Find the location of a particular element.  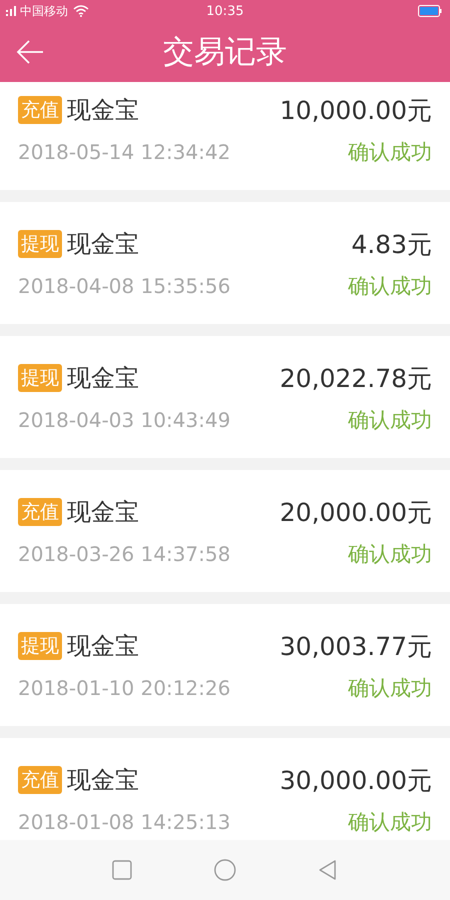

transaction-time: 2018-04-08 15:35:56 is located at coordinates (124, 286).